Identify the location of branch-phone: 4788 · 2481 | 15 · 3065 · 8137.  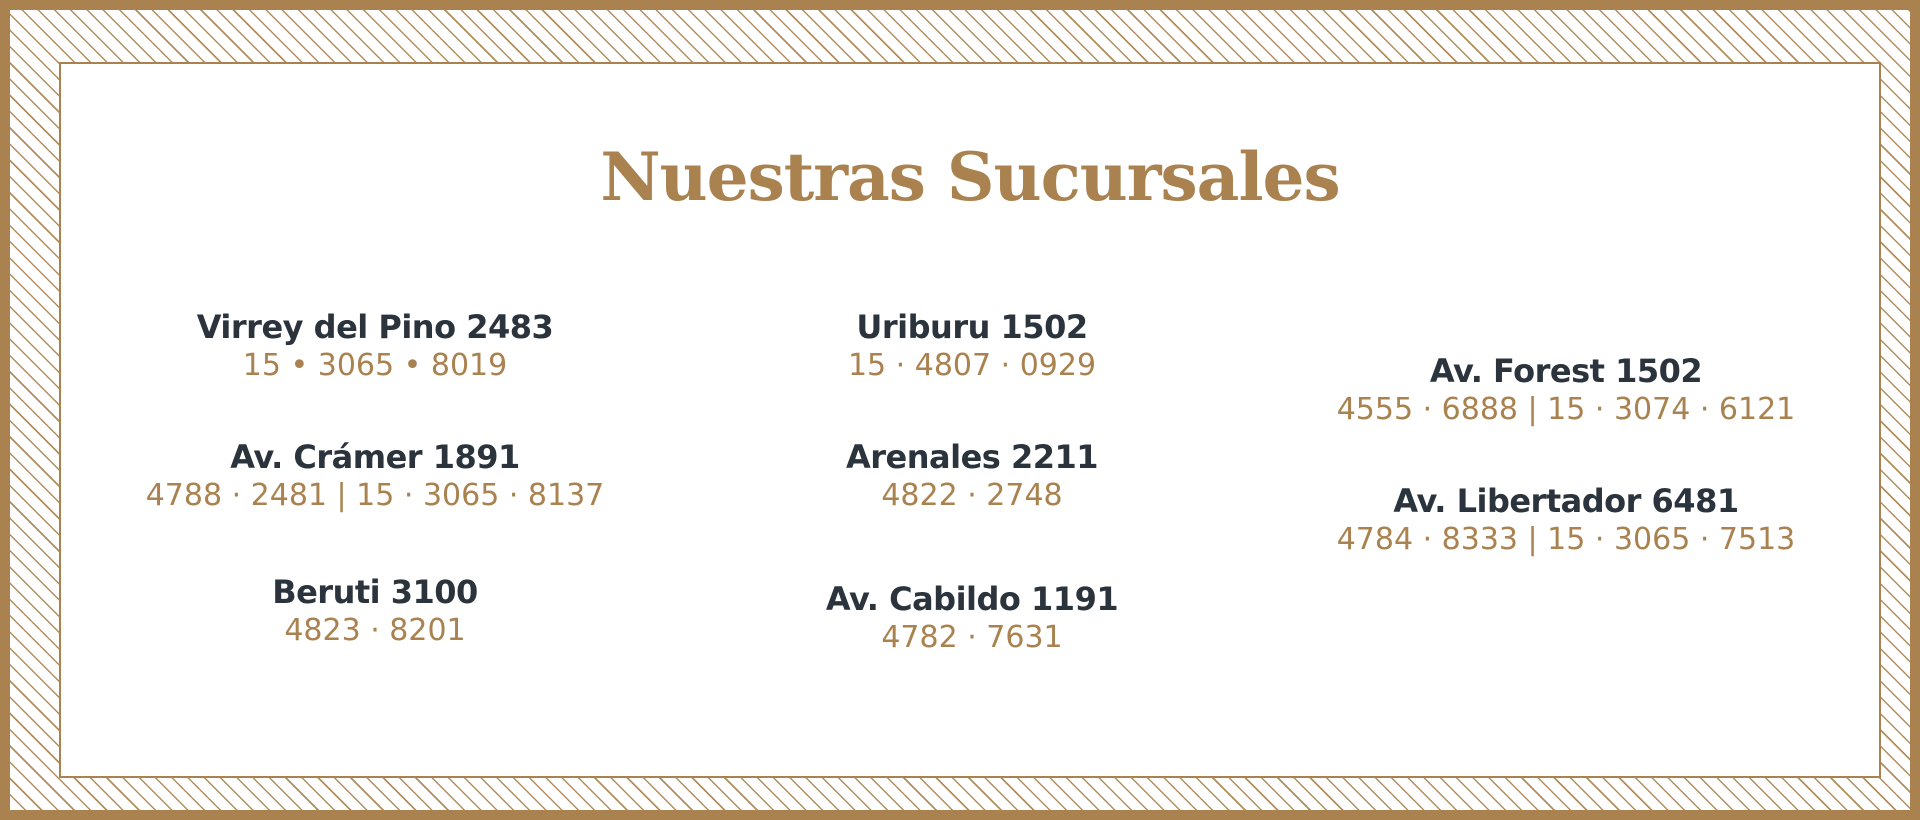
(375, 495).